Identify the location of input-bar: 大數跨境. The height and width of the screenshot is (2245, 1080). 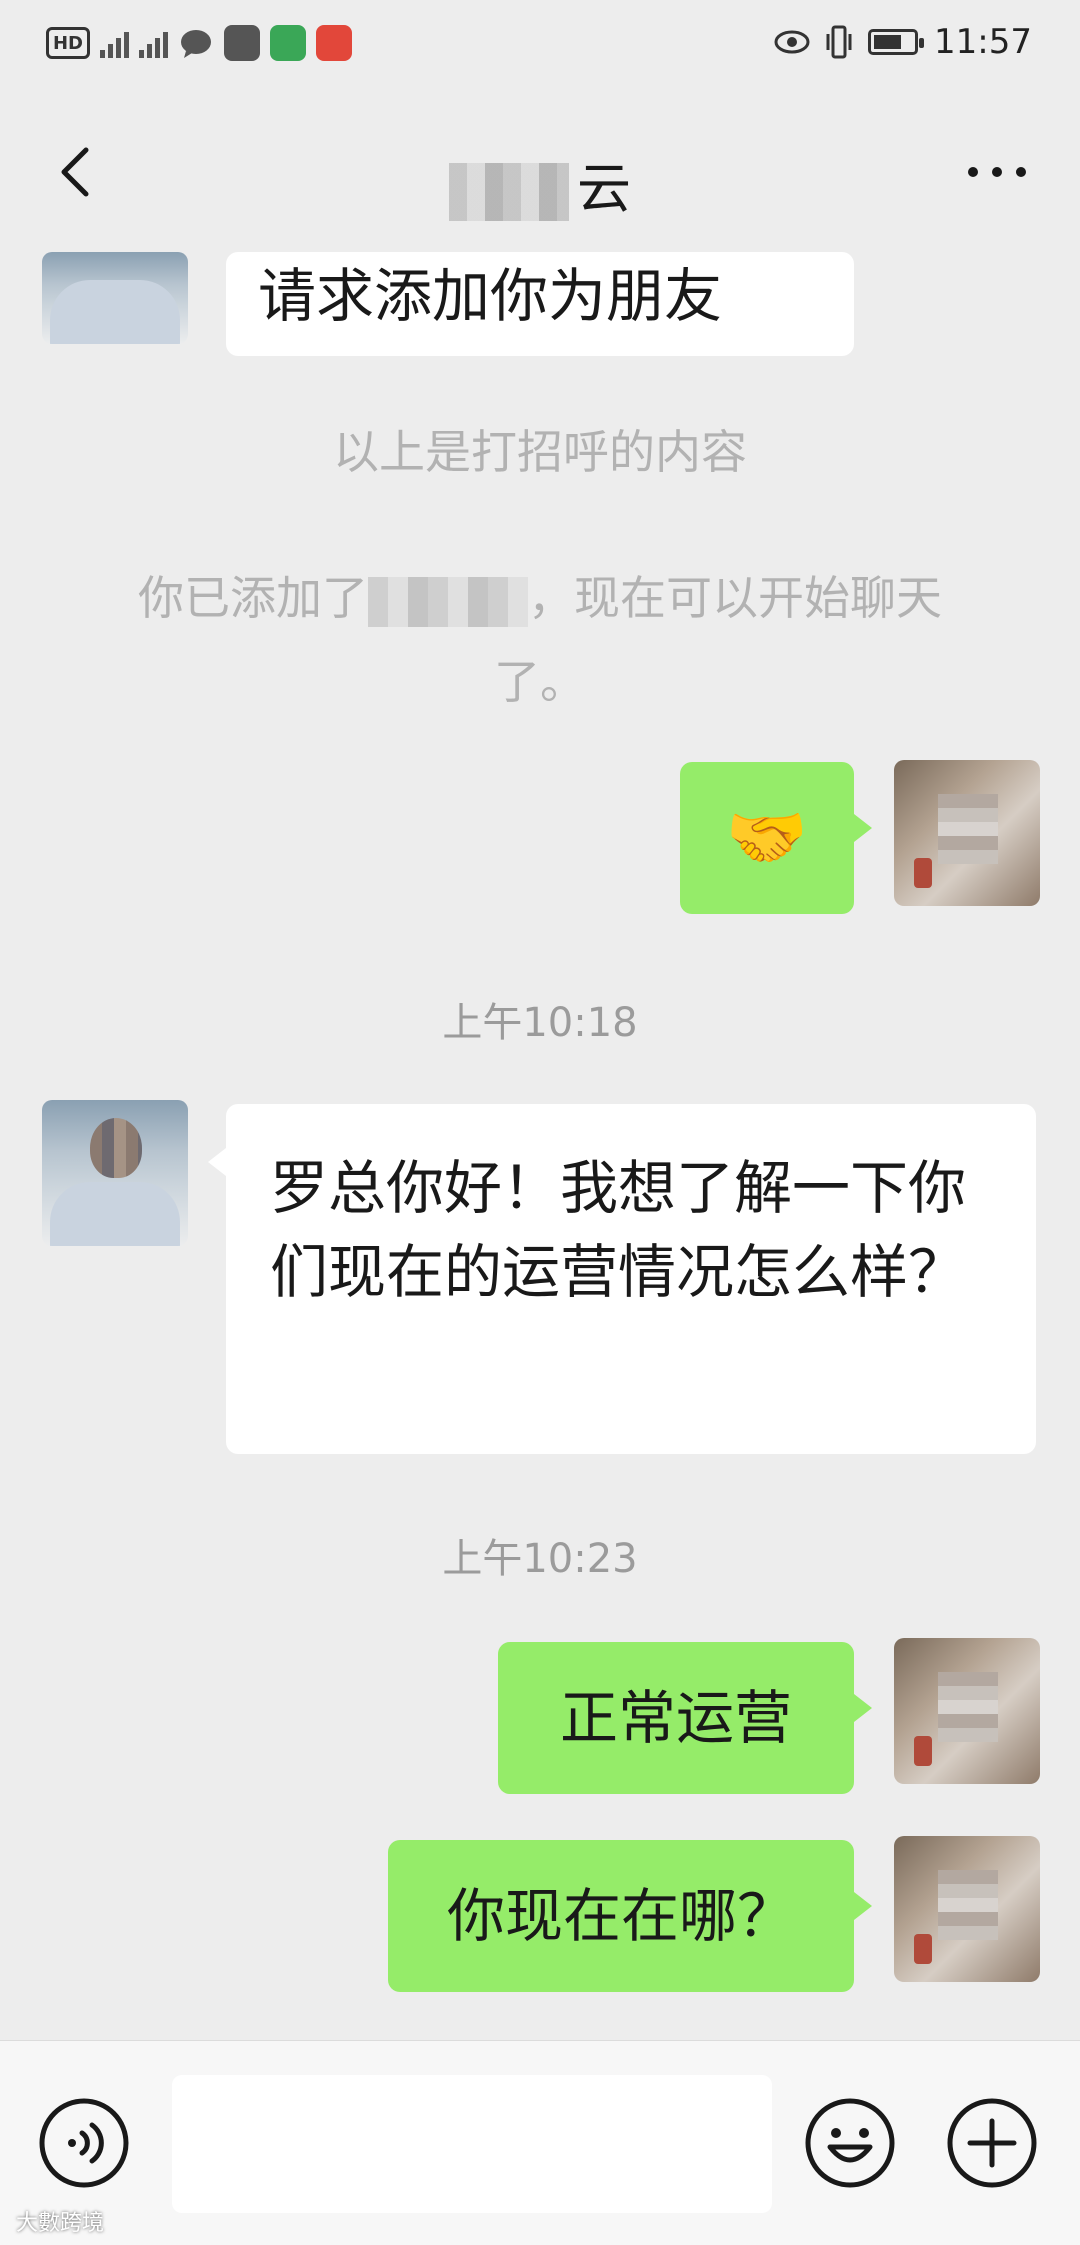
(540, 2142).